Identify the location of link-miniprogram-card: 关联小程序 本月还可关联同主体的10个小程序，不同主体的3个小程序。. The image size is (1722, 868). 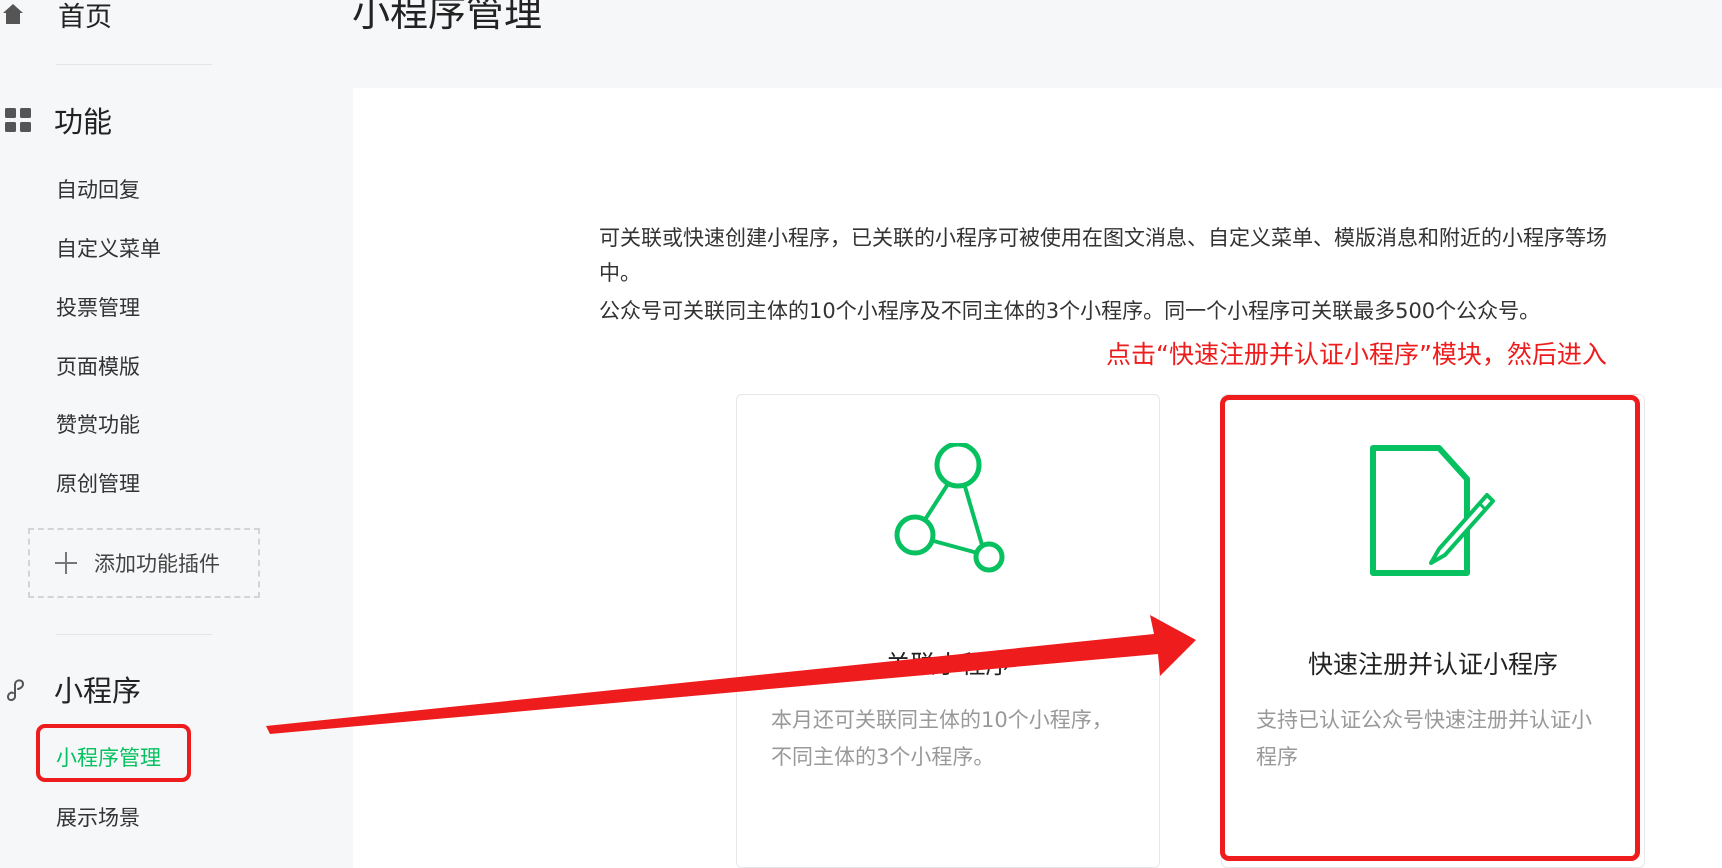
(948, 631).